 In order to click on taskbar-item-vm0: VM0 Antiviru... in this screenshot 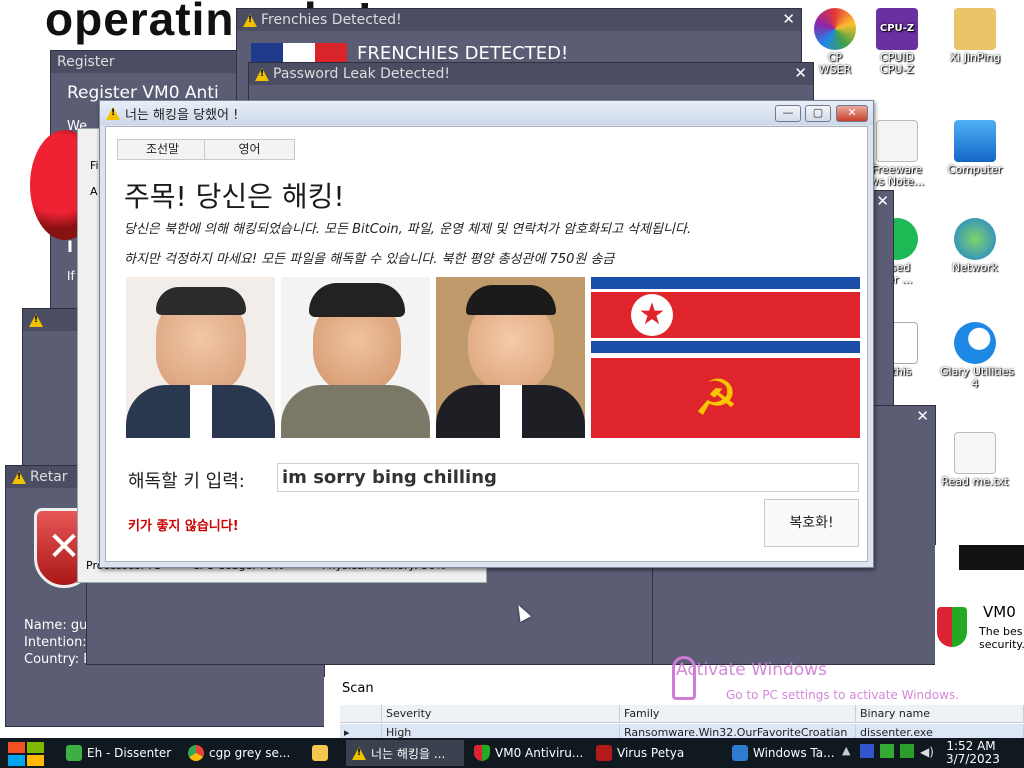, I will do `click(527, 753)`.